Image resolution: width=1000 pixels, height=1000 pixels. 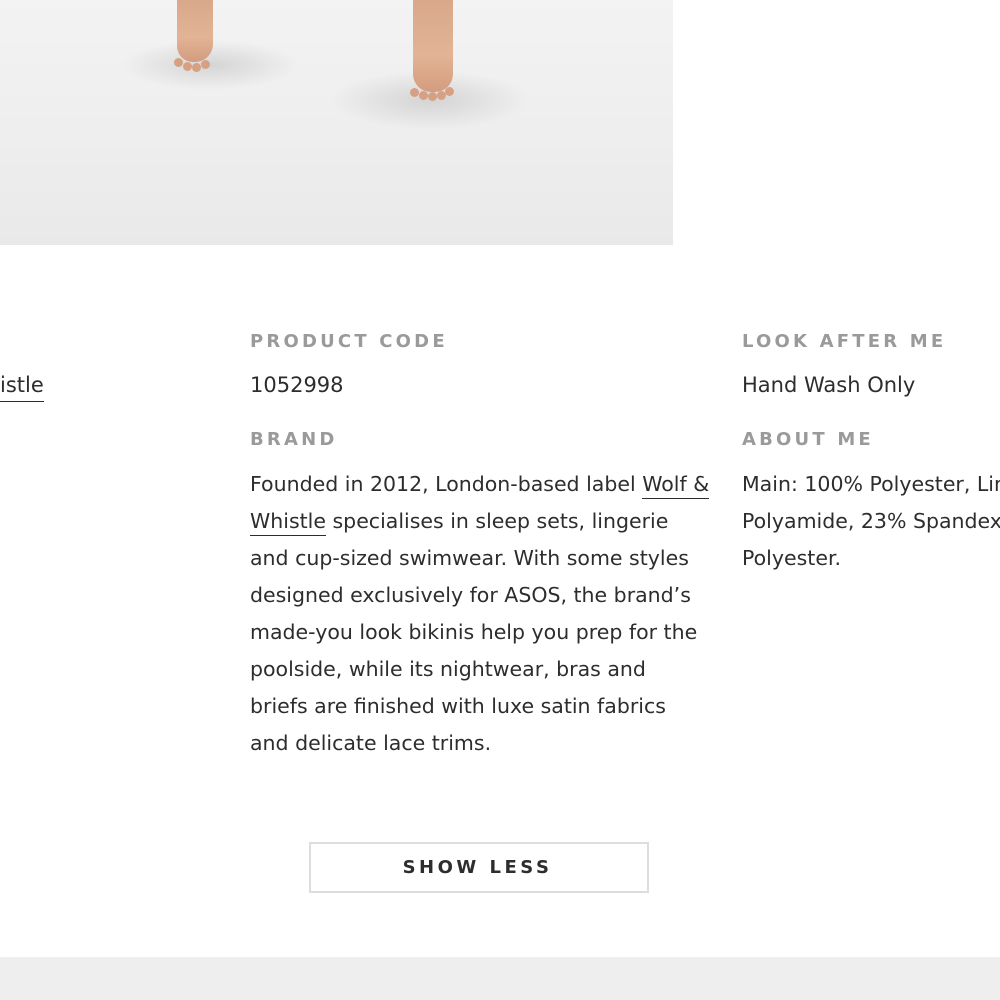 I want to click on fabric-line: Polyester., so click(x=792, y=558).